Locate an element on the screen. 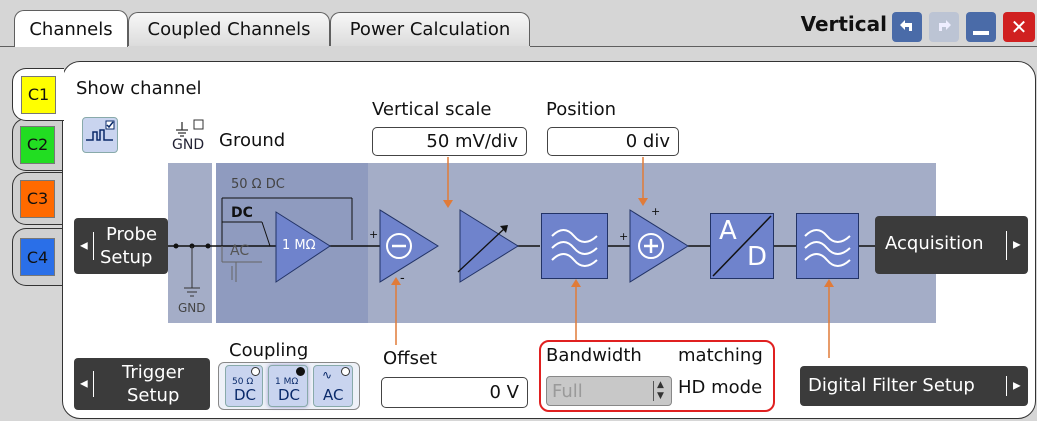  label-plus-adder-top: + is located at coordinates (656, 211).